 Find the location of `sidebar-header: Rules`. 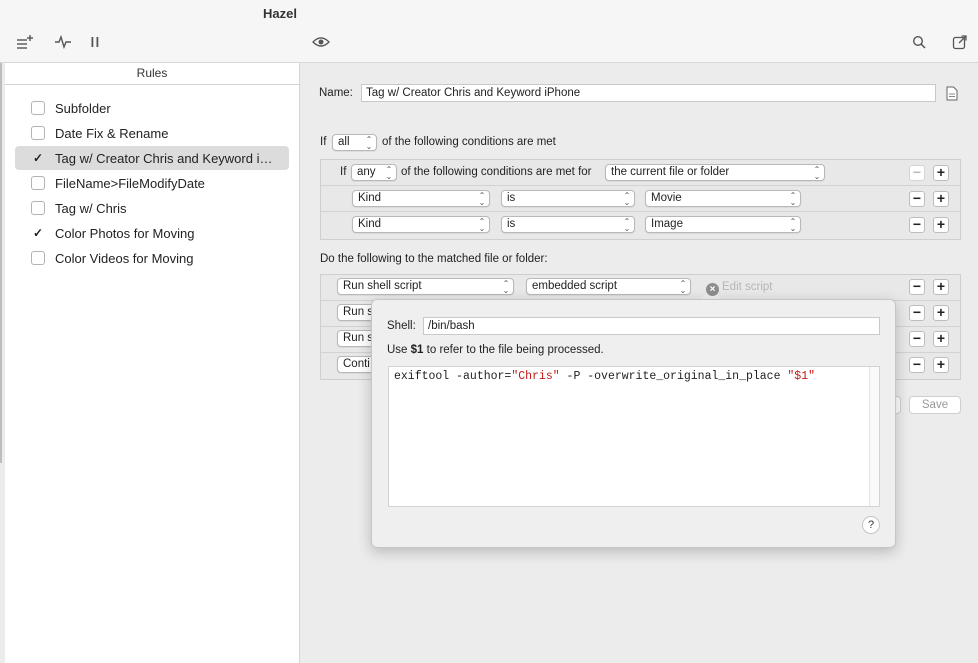

sidebar-header: Rules is located at coordinates (152, 74).